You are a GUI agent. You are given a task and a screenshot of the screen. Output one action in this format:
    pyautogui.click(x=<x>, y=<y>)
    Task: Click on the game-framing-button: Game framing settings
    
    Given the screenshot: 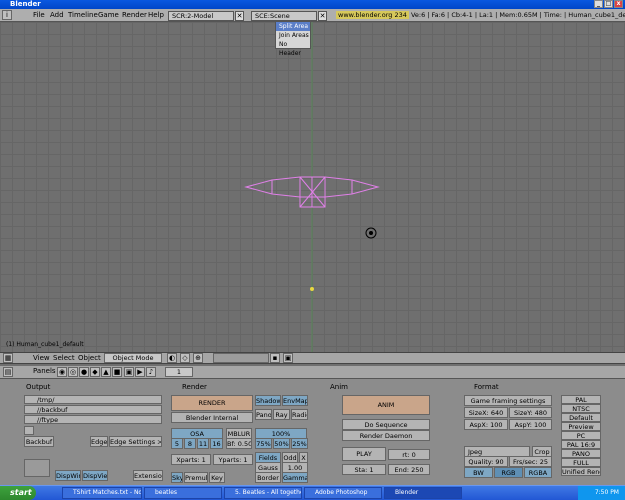 What is the action you would take?
    pyautogui.click(x=508, y=400)
    